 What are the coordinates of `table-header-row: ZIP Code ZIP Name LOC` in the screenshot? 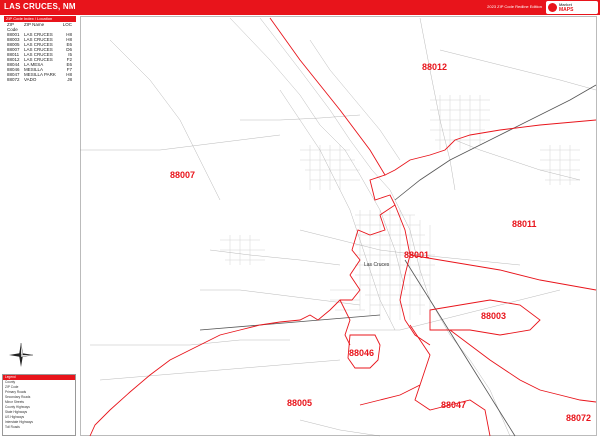 It's located at (40, 27).